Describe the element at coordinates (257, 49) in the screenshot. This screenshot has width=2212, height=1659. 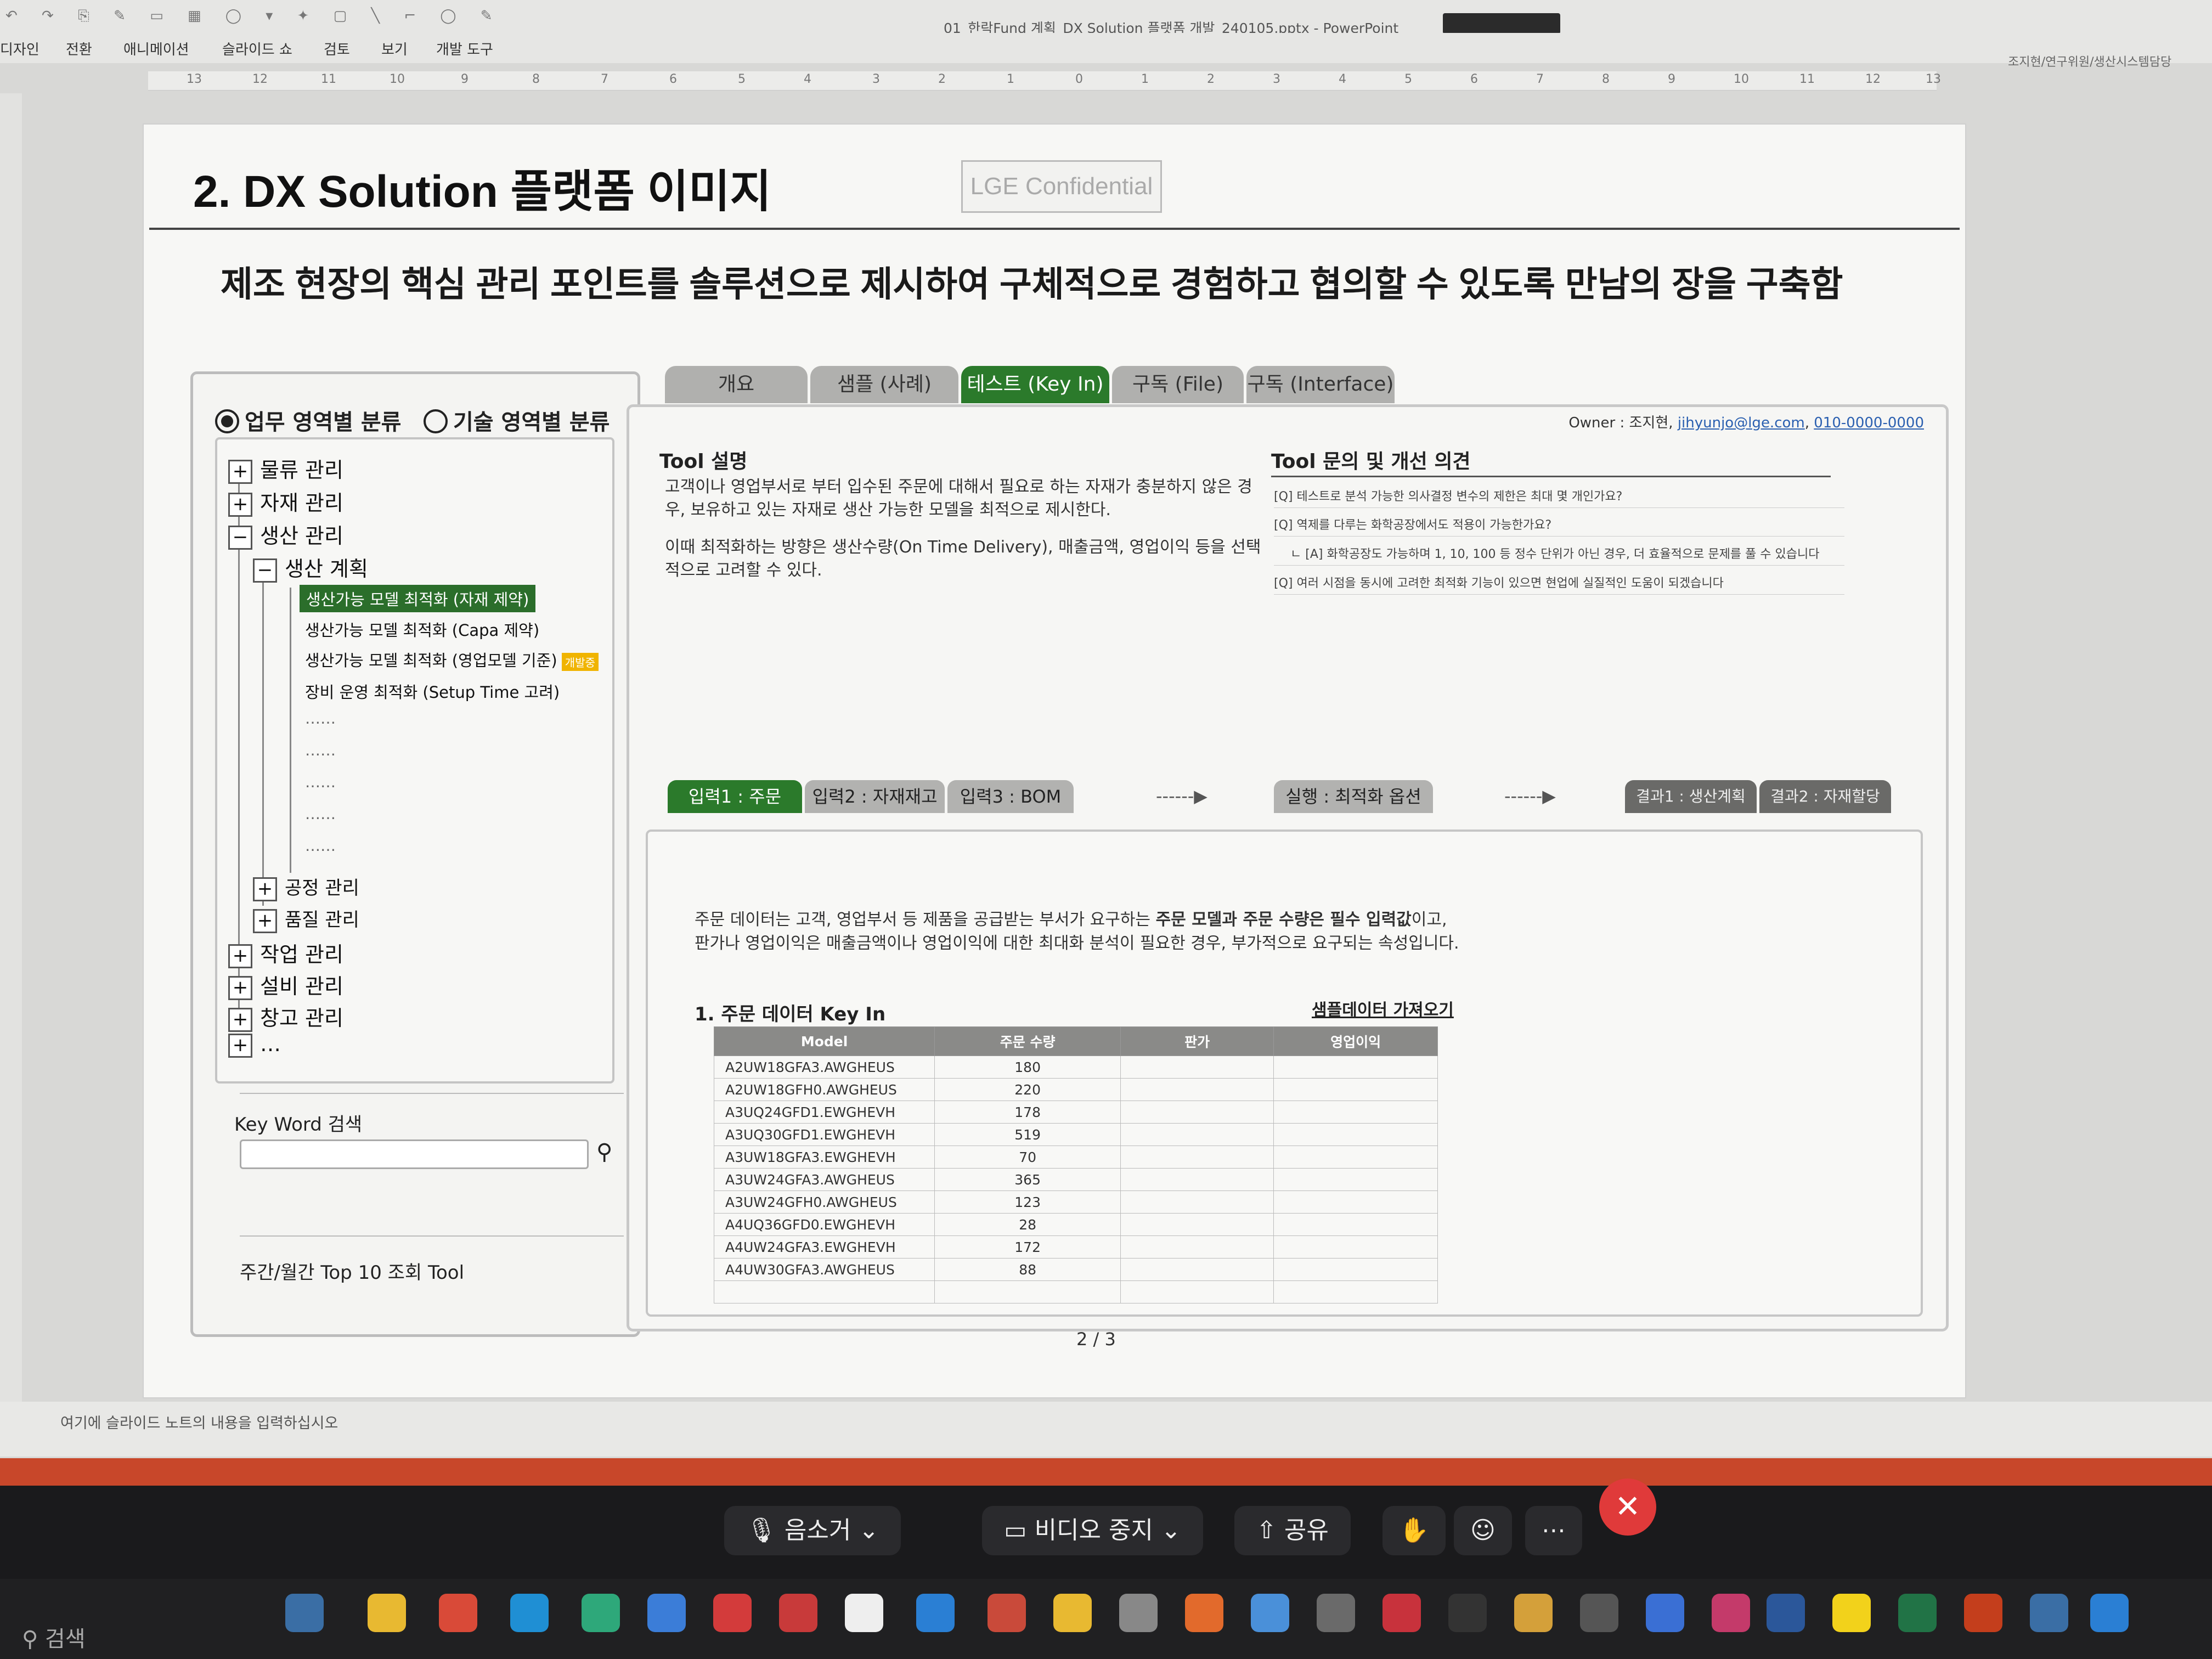
I see `ribbon-tab-slideshow: 슬라이드 쇼` at that location.